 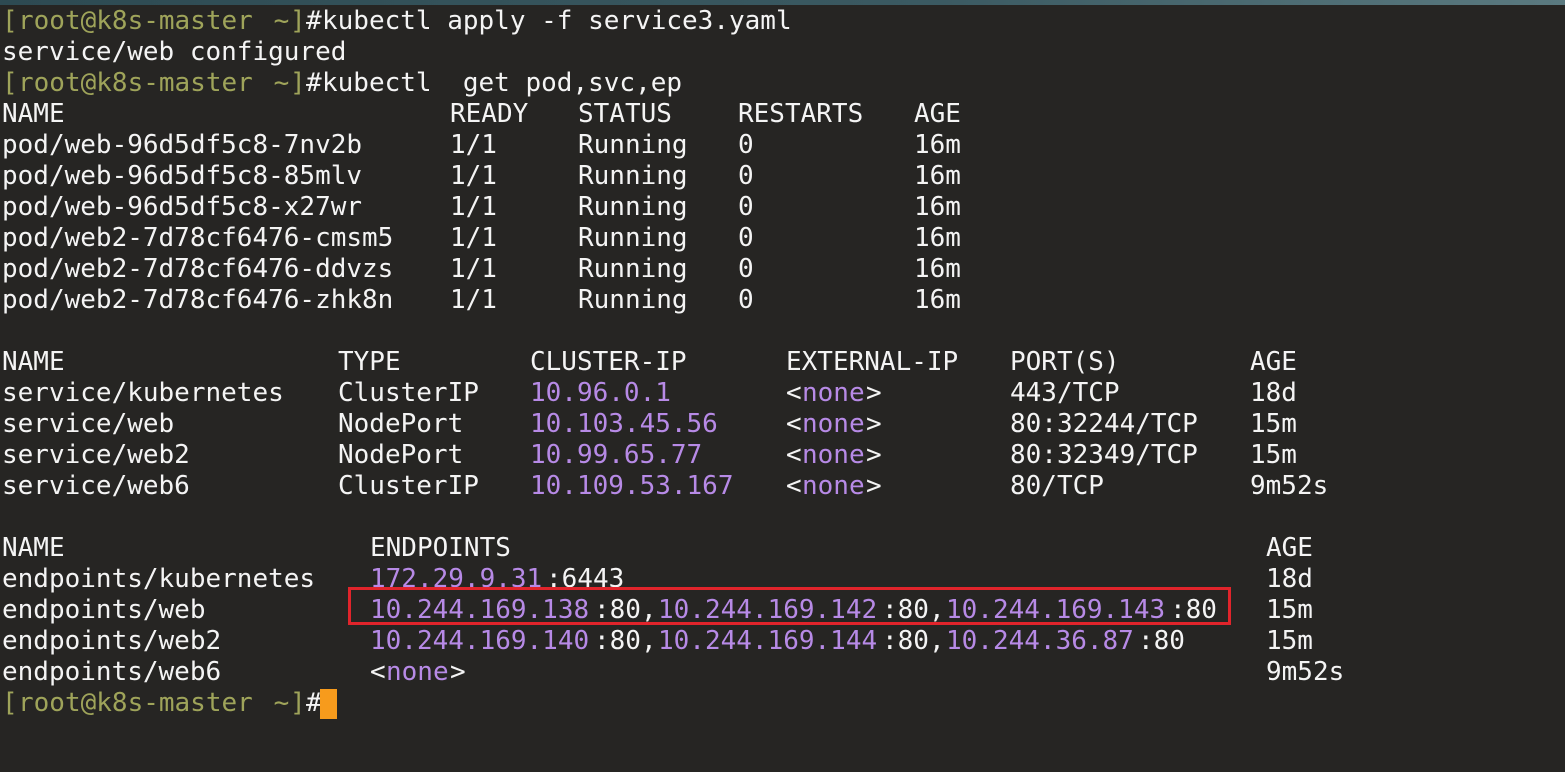 What do you see at coordinates (174, 52) in the screenshot?
I see `output-text: service/web configured` at bounding box center [174, 52].